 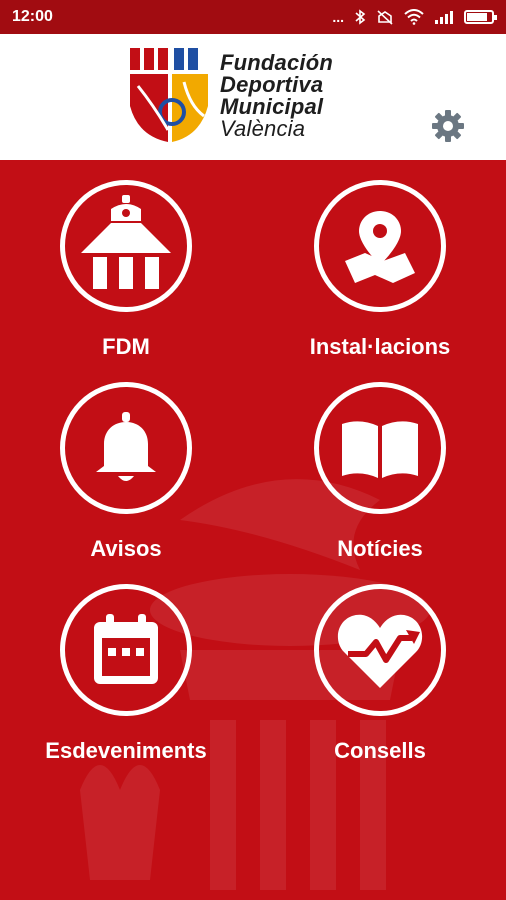 I want to click on installacions-icon-circle, so click(x=380, y=246).